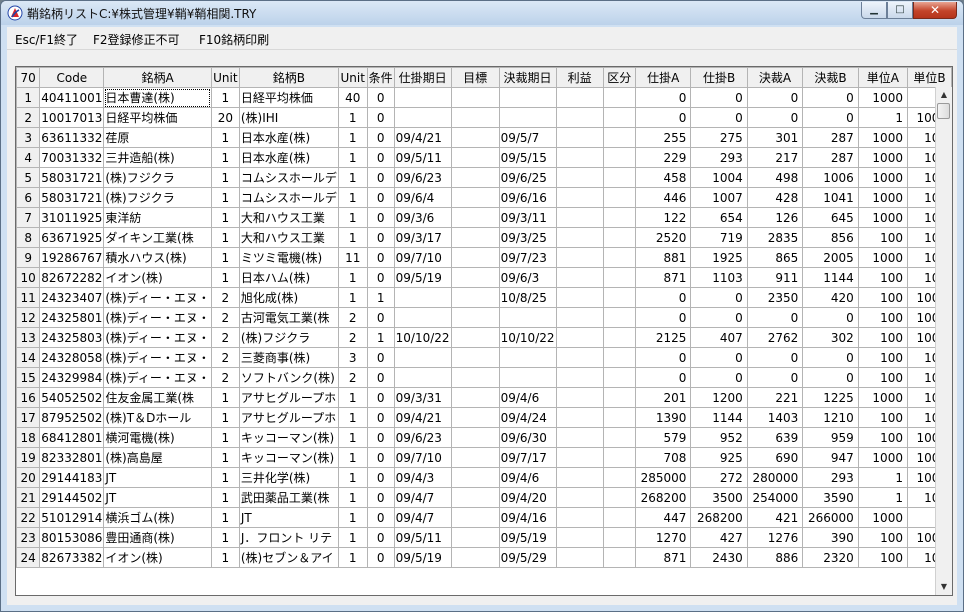 Image resolution: width=964 pixels, height=612 pixels. Describe the element at coordinates (775, 477) in the screenshot. I see `grid-cell: 280000` at that location.